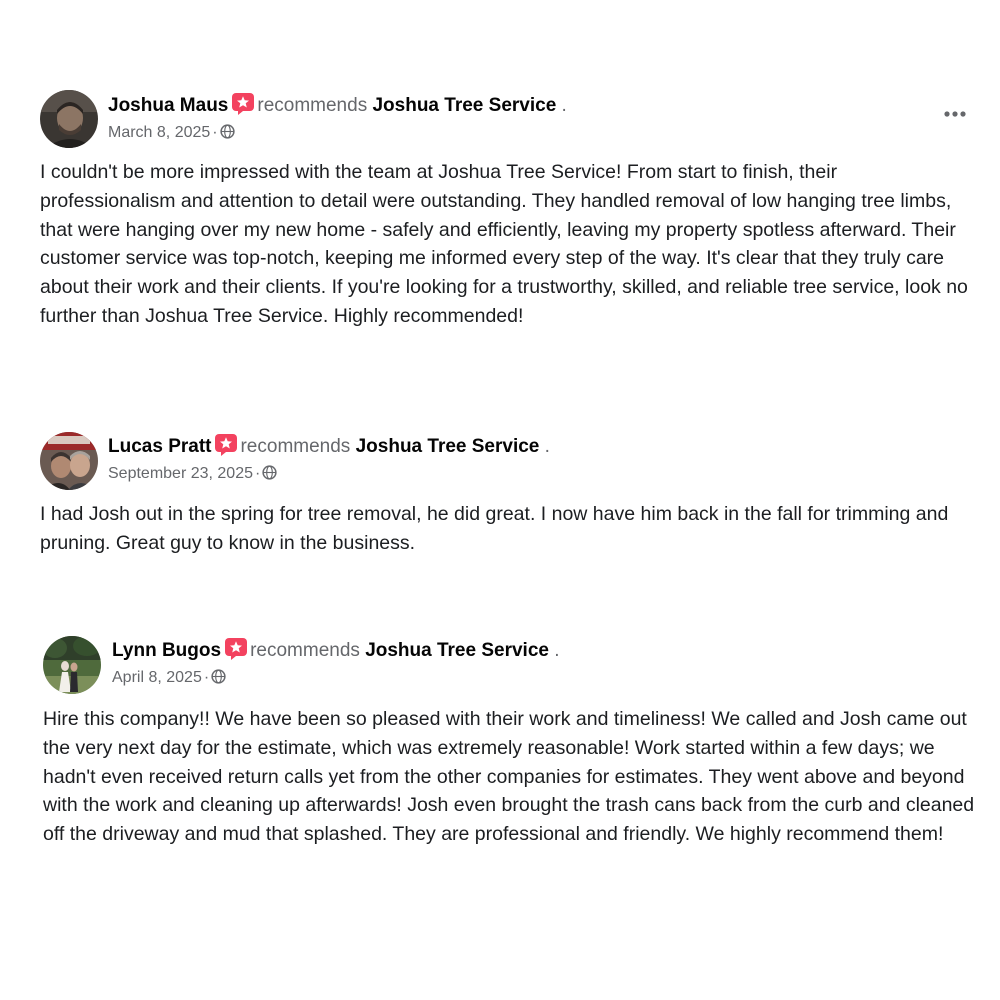  I want to click on review-date: September 23, 2025, so click(180, 473).